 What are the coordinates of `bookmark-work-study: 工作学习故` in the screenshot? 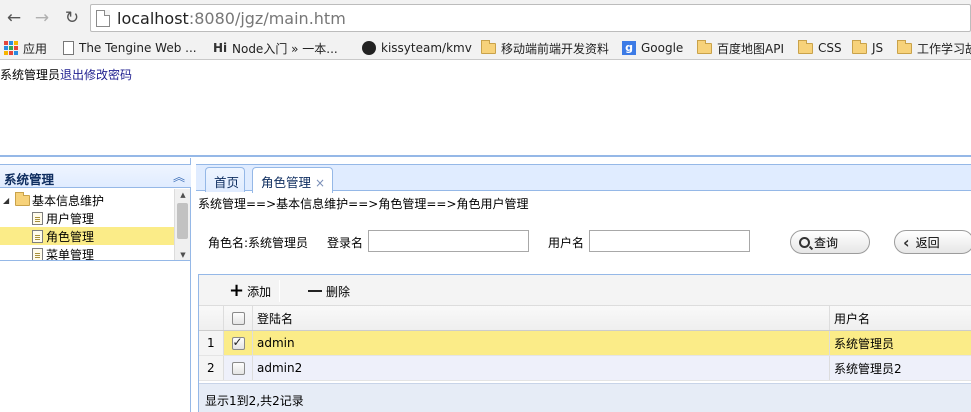 It's located at (934, 48).